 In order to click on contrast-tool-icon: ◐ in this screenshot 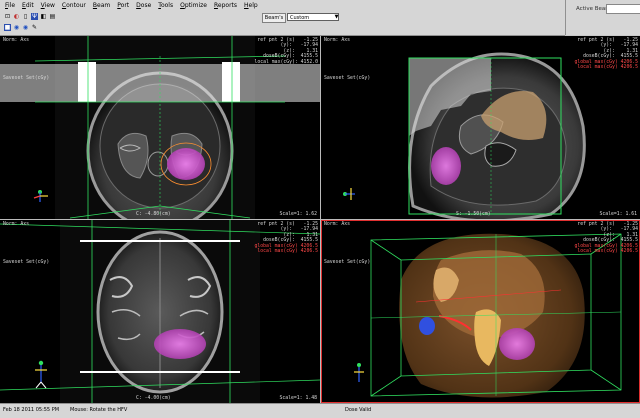, I will do `click(16, 16)`.